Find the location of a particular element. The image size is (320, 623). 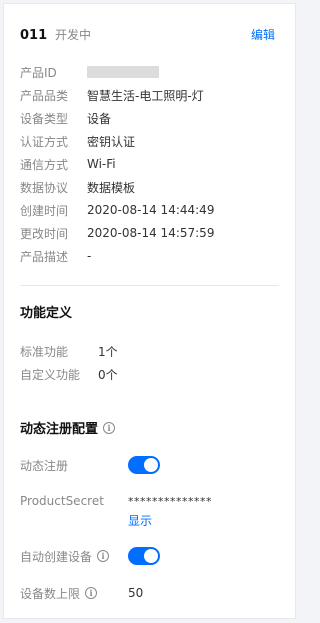

show-secret-link: 显示 is located at coordinates (140, 520).